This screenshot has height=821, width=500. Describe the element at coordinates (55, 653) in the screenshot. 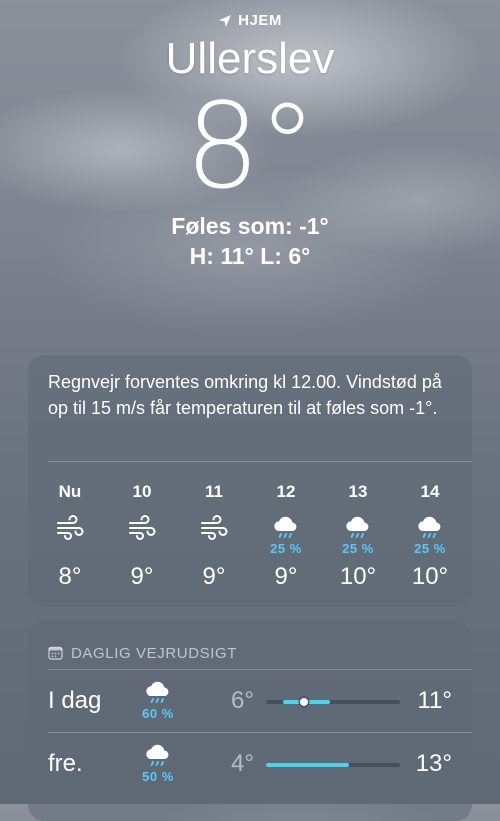

I see `calendar-icon` at that location.